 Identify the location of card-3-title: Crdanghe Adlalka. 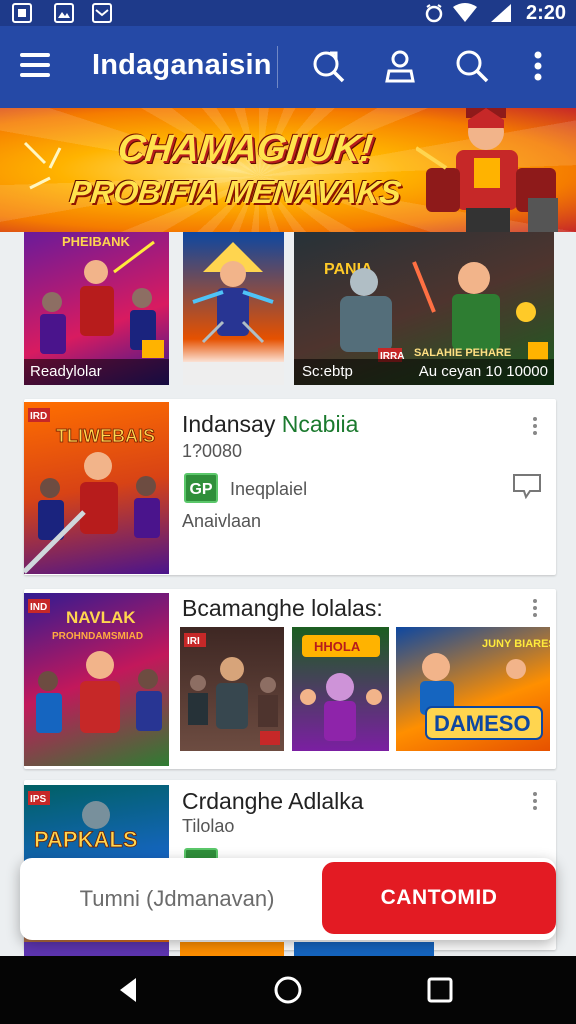
(273, 801).